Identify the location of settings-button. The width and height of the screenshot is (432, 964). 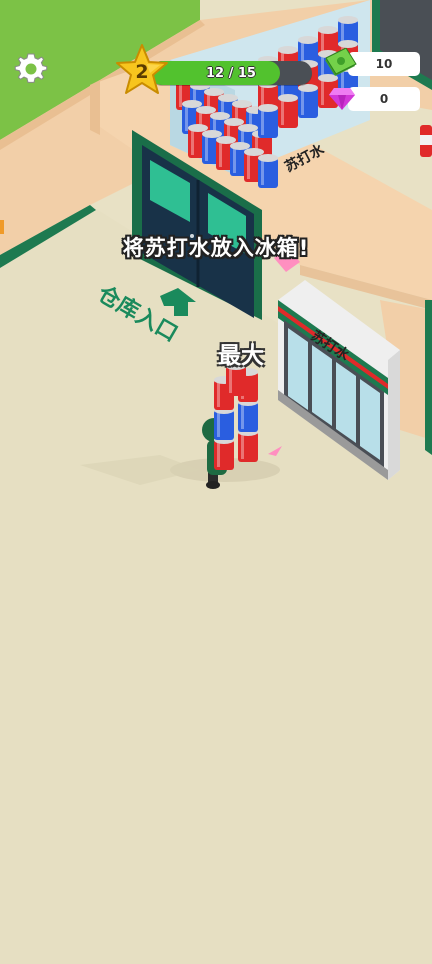
(31, 69).